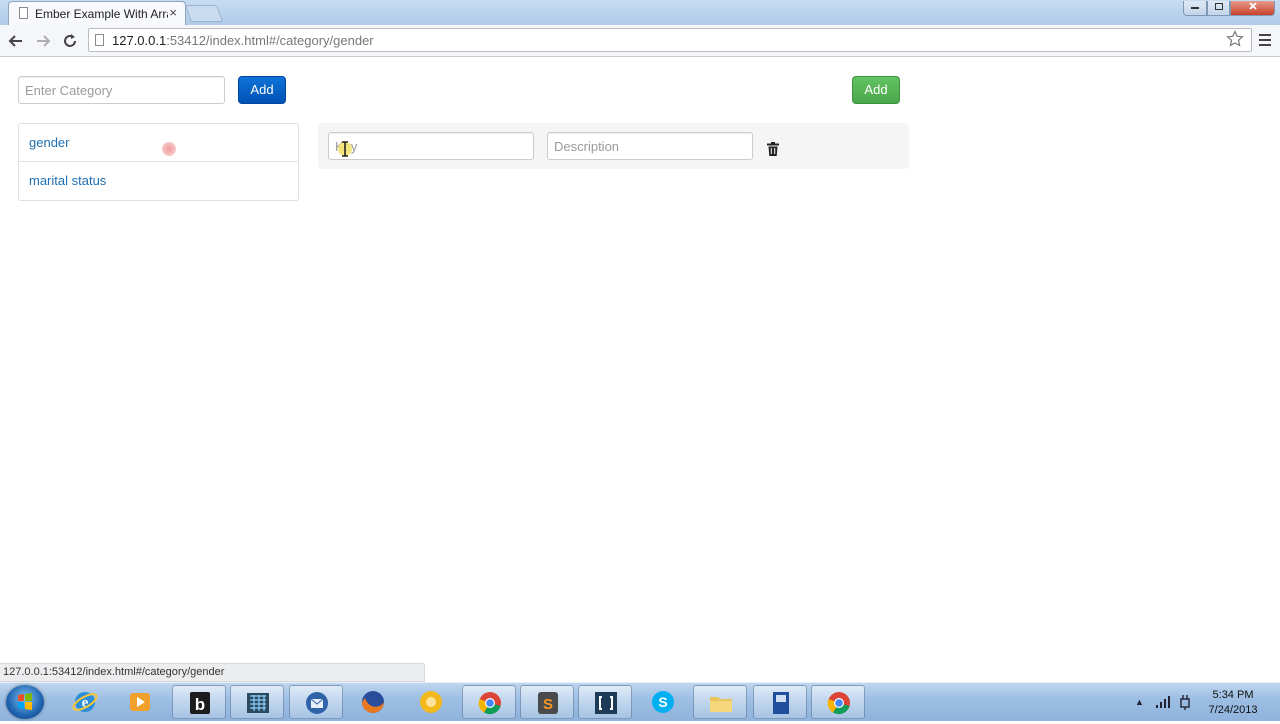 This screenshot has height=724, width=1280. I want to click on clock-date: 7/24/2013, so click(1233, 710).